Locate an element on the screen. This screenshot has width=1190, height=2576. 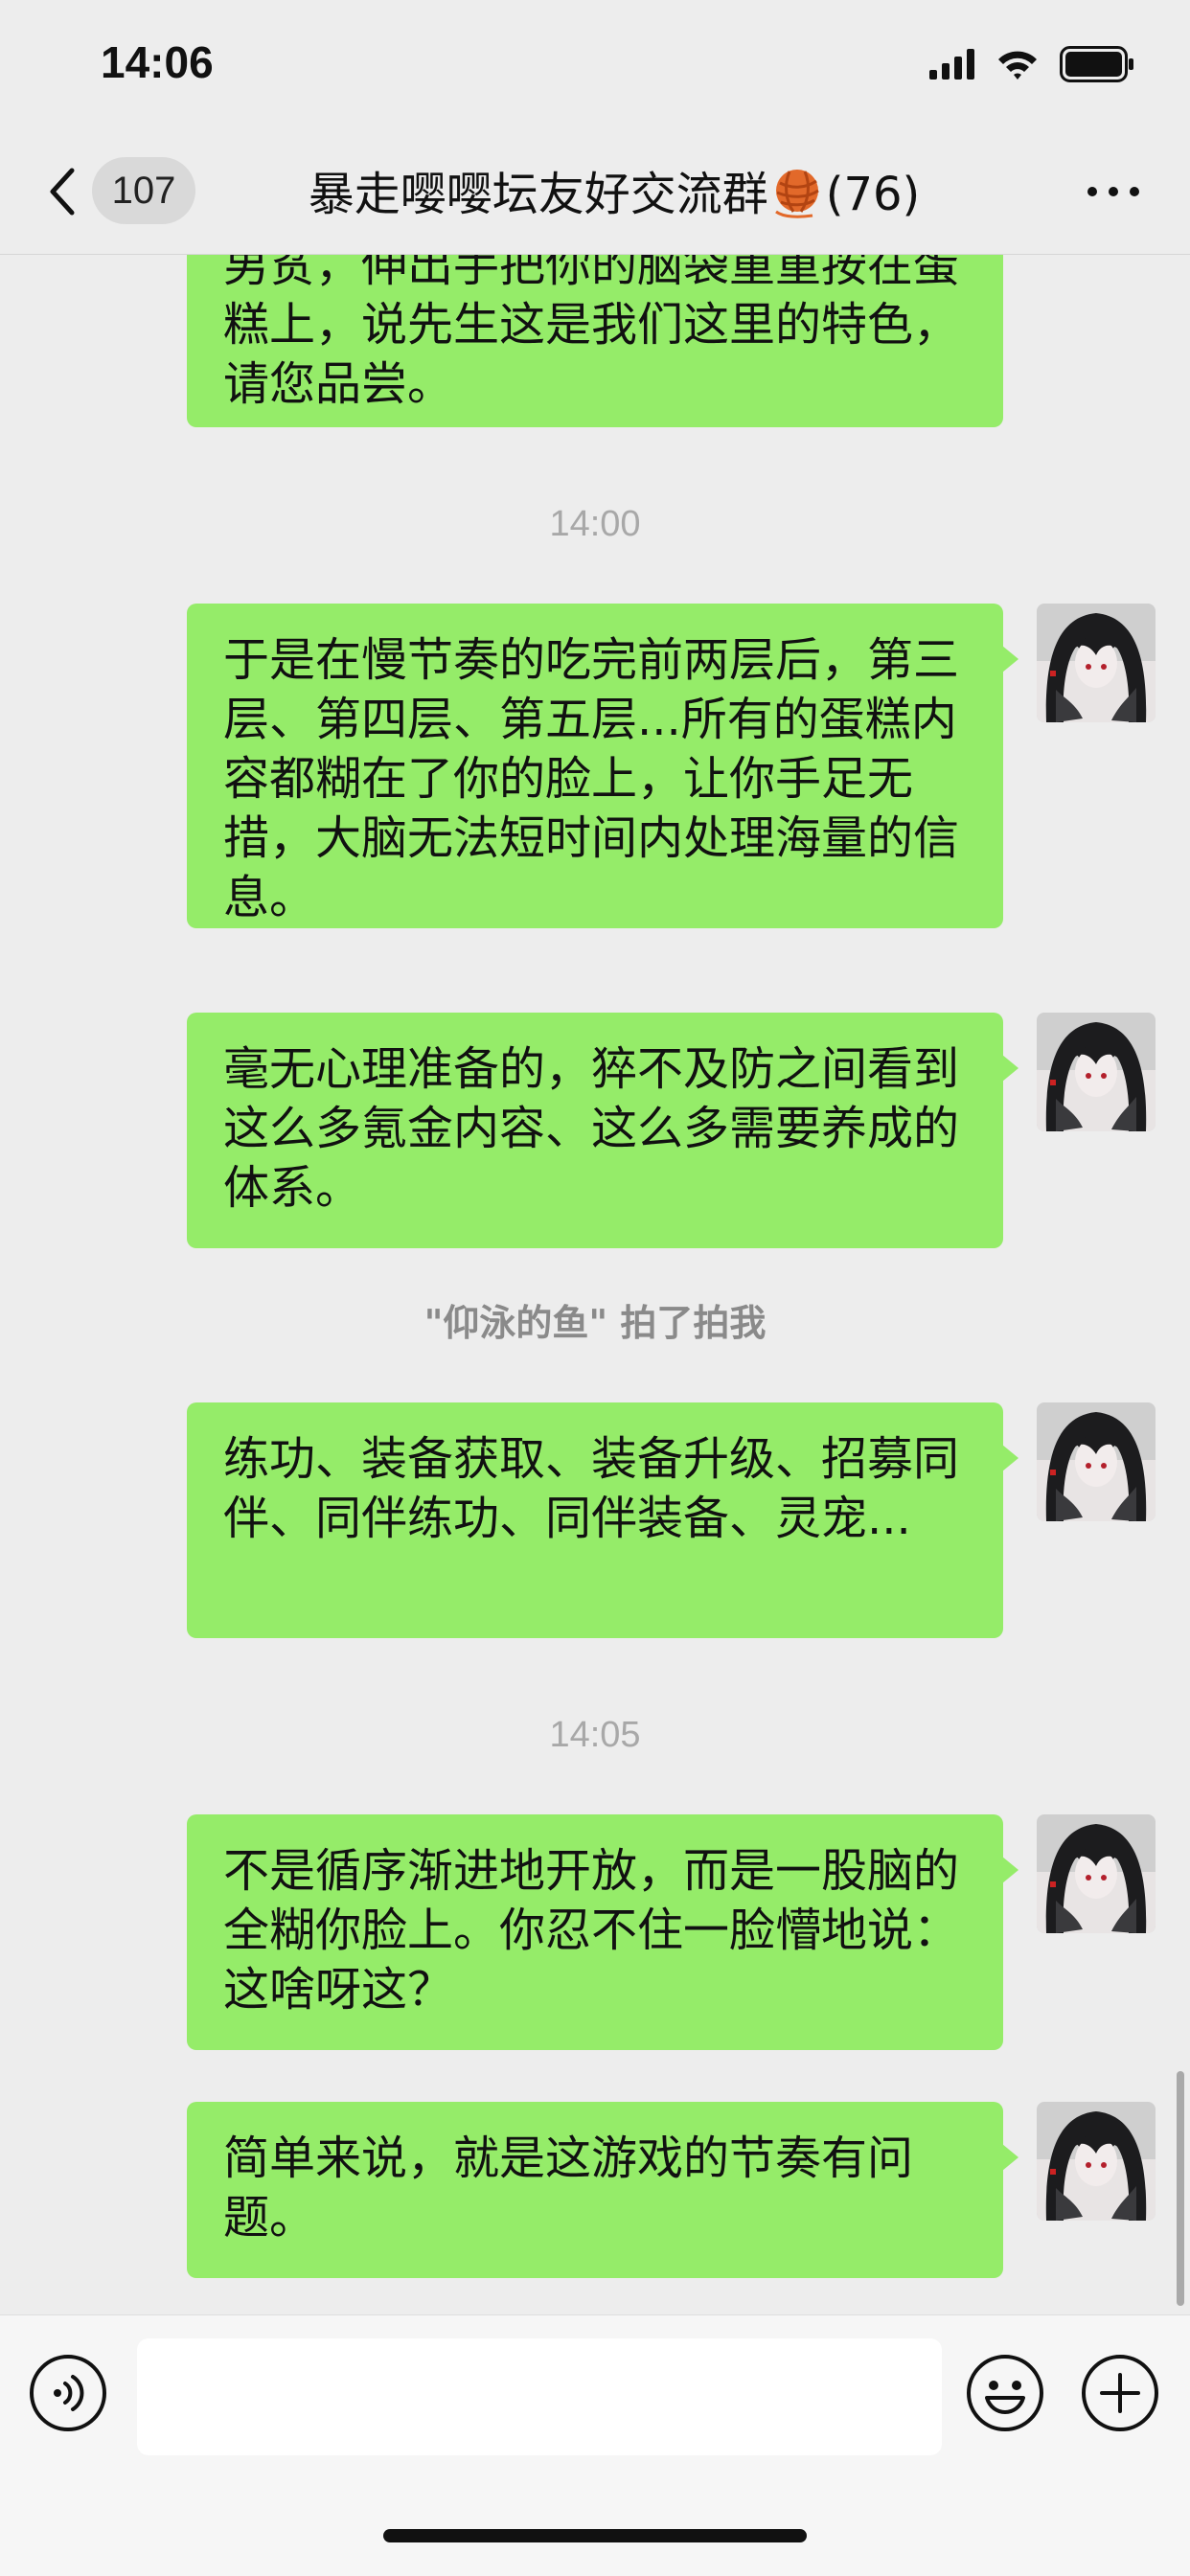
home-indicator is located at coordinates (595, 2536).